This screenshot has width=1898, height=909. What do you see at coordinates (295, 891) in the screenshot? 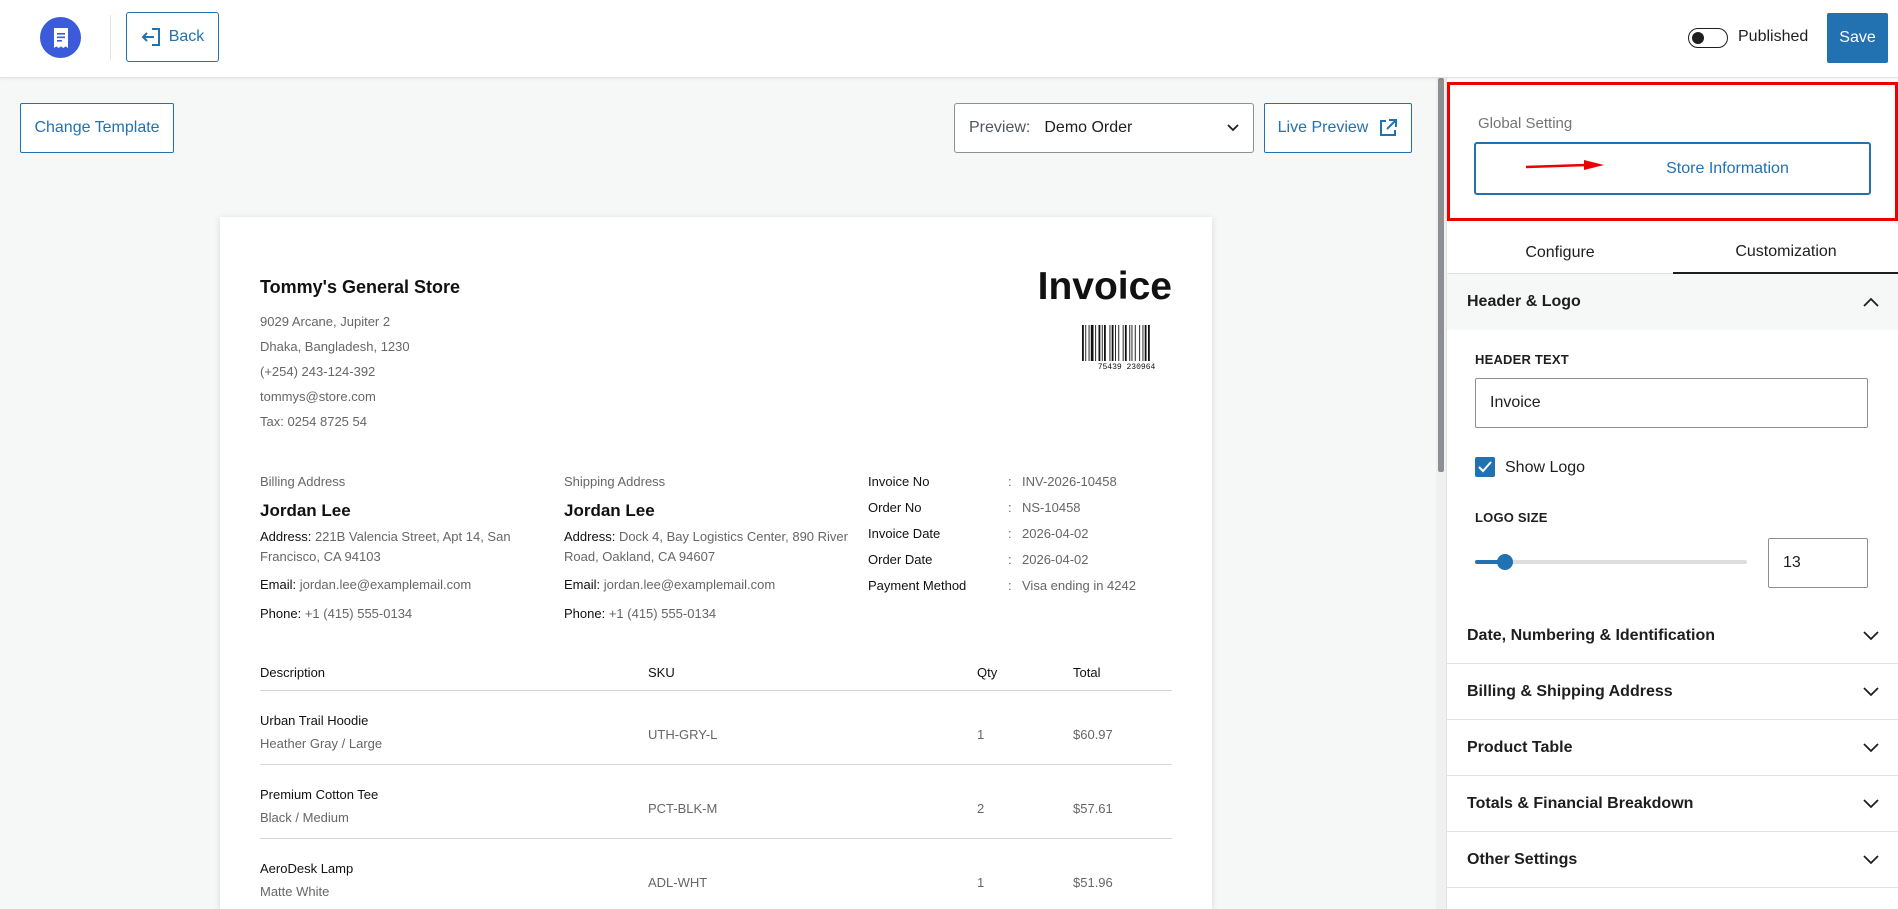
I see `item-variant: Matte White` at bounding box center [295, 891].